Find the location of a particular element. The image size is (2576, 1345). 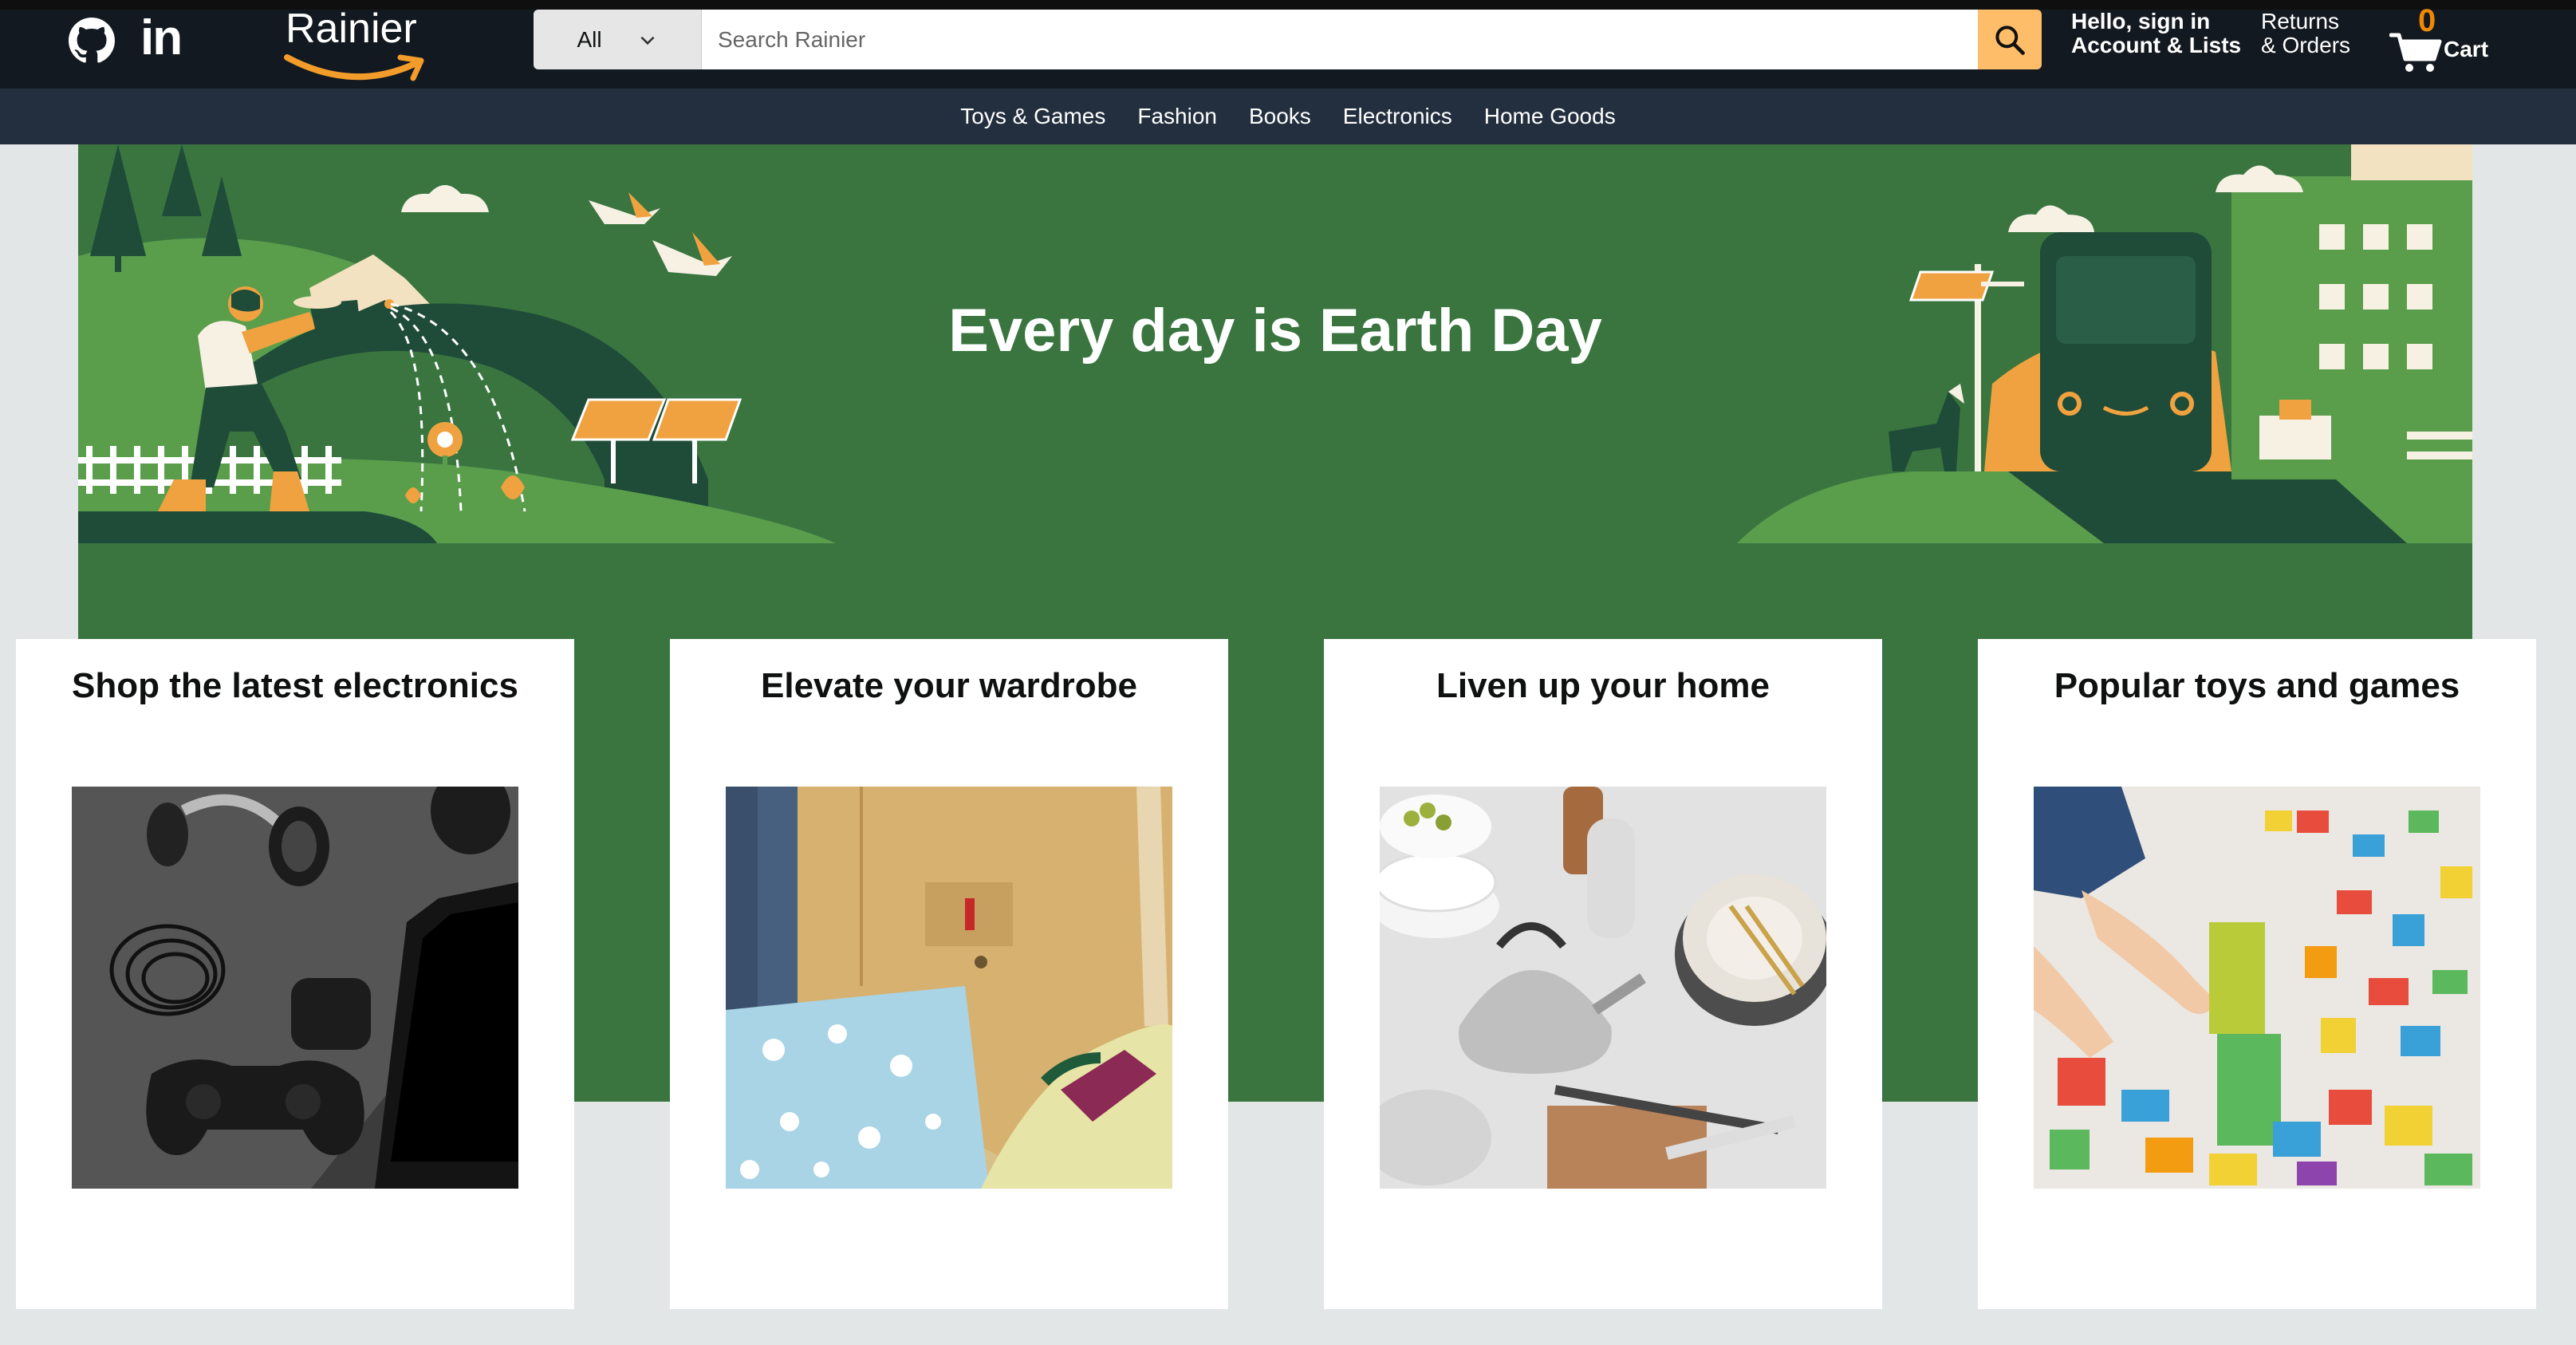

logo-smile-icon is located at coordinates (354, 67).